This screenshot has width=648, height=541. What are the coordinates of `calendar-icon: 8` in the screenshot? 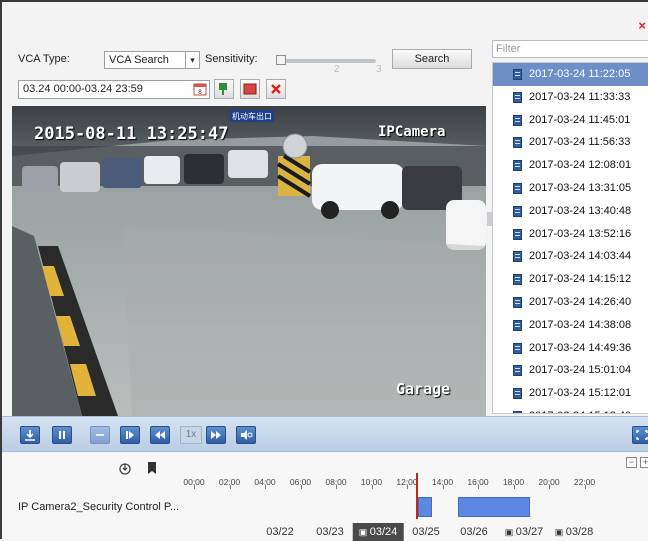 It's located at (200, 89).